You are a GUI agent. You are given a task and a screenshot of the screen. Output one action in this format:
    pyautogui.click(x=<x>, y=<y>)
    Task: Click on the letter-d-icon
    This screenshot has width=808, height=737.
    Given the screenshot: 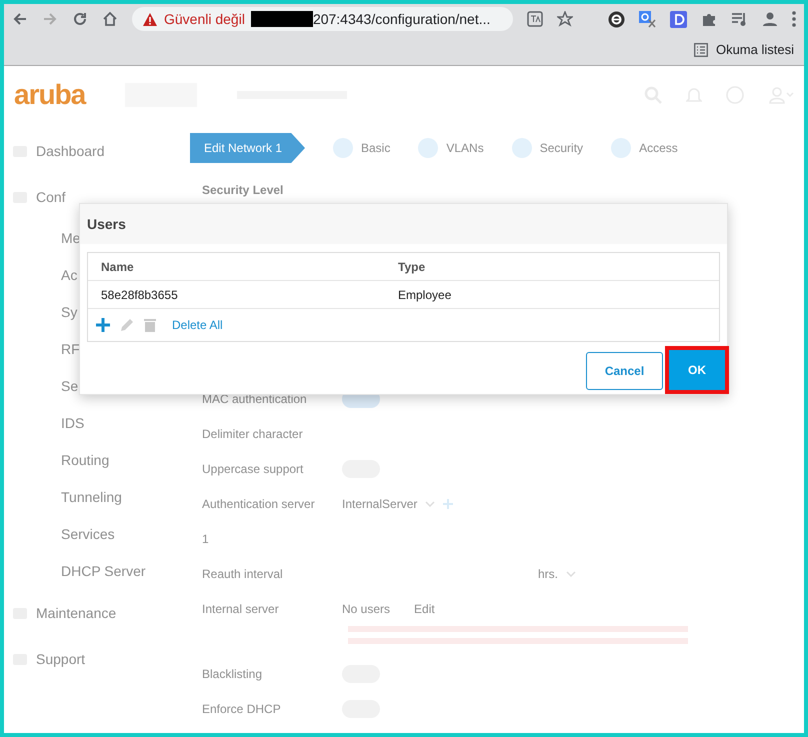 What is the action you would take?
    pyautogui.click(x=678, y=19)
    